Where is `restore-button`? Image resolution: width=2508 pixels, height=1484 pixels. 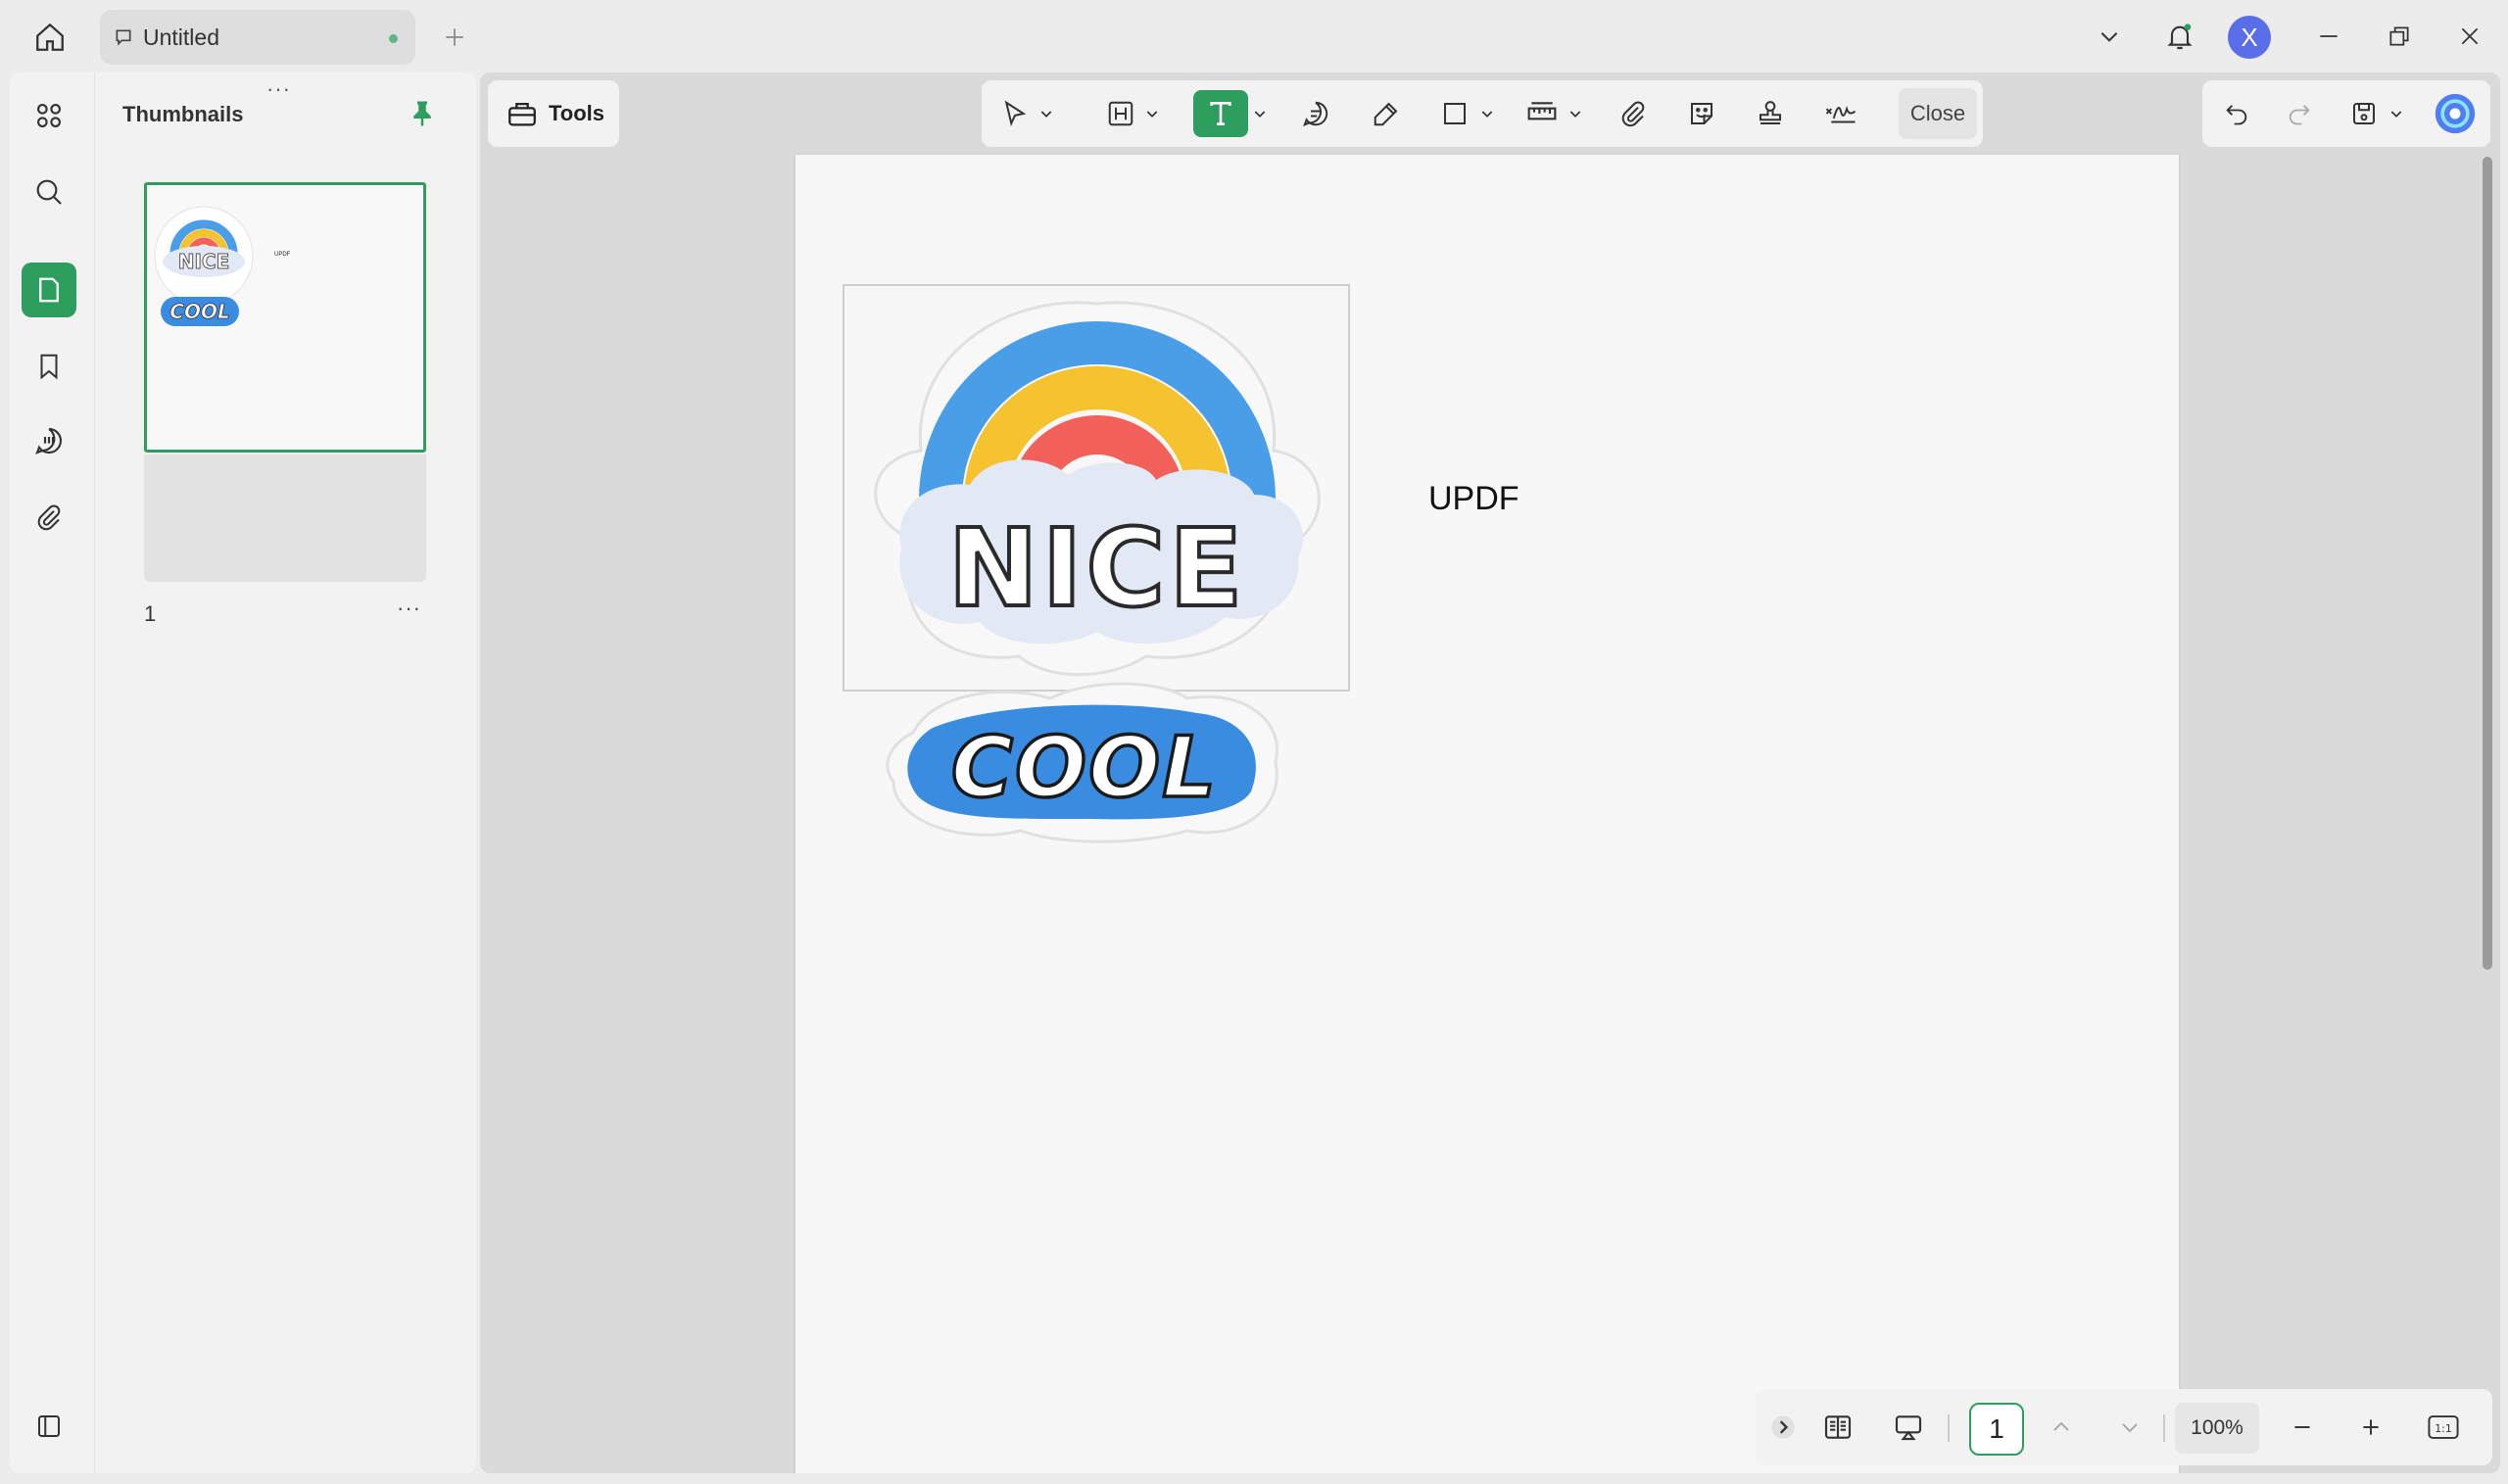 restore-button is located at coordinates (2399, 36).